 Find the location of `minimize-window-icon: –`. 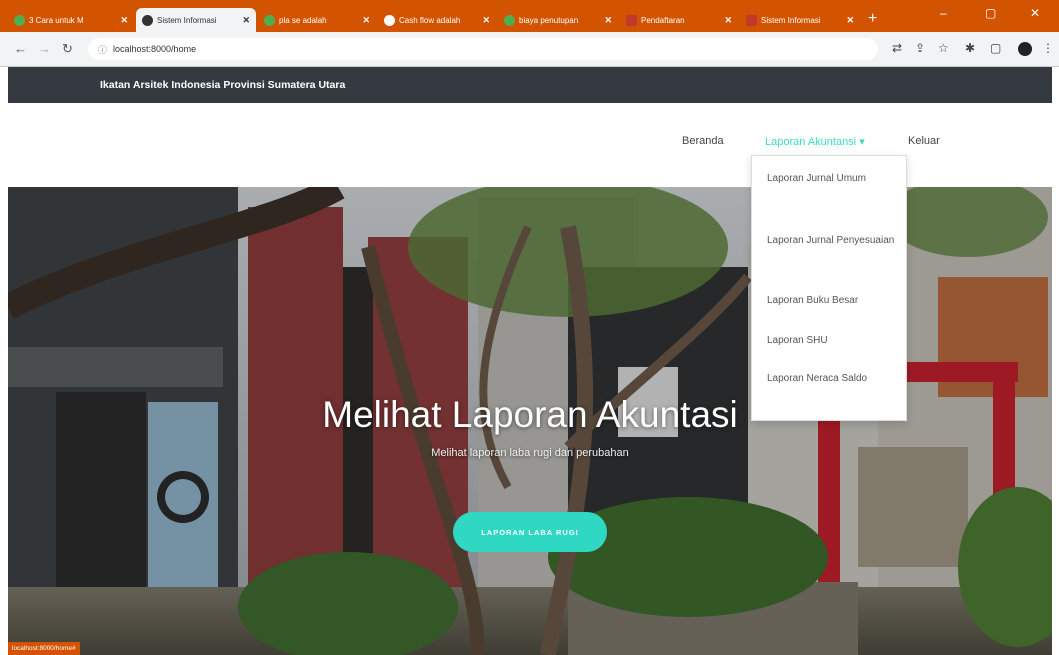

minimize-window-icon: – is located at coordinates (943, 13).